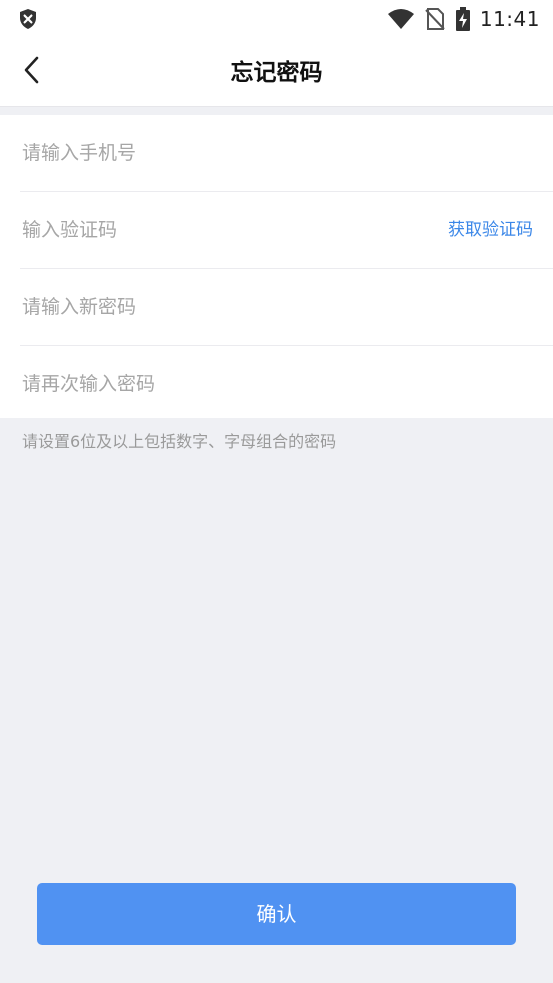 This screenshot has height=983, width=553. I want to click on wifi-icon, so click(401, 19).